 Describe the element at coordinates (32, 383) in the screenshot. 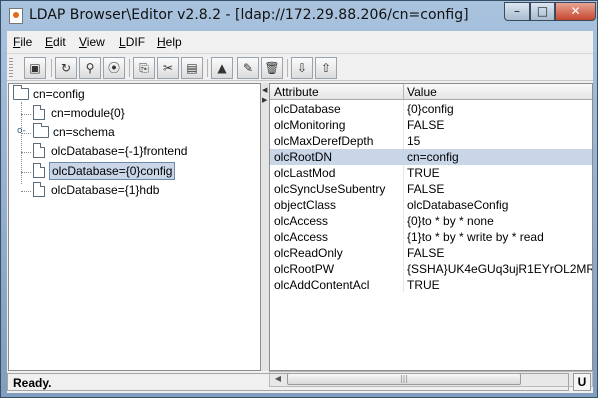

I see `status-text: Ready.` at that location.